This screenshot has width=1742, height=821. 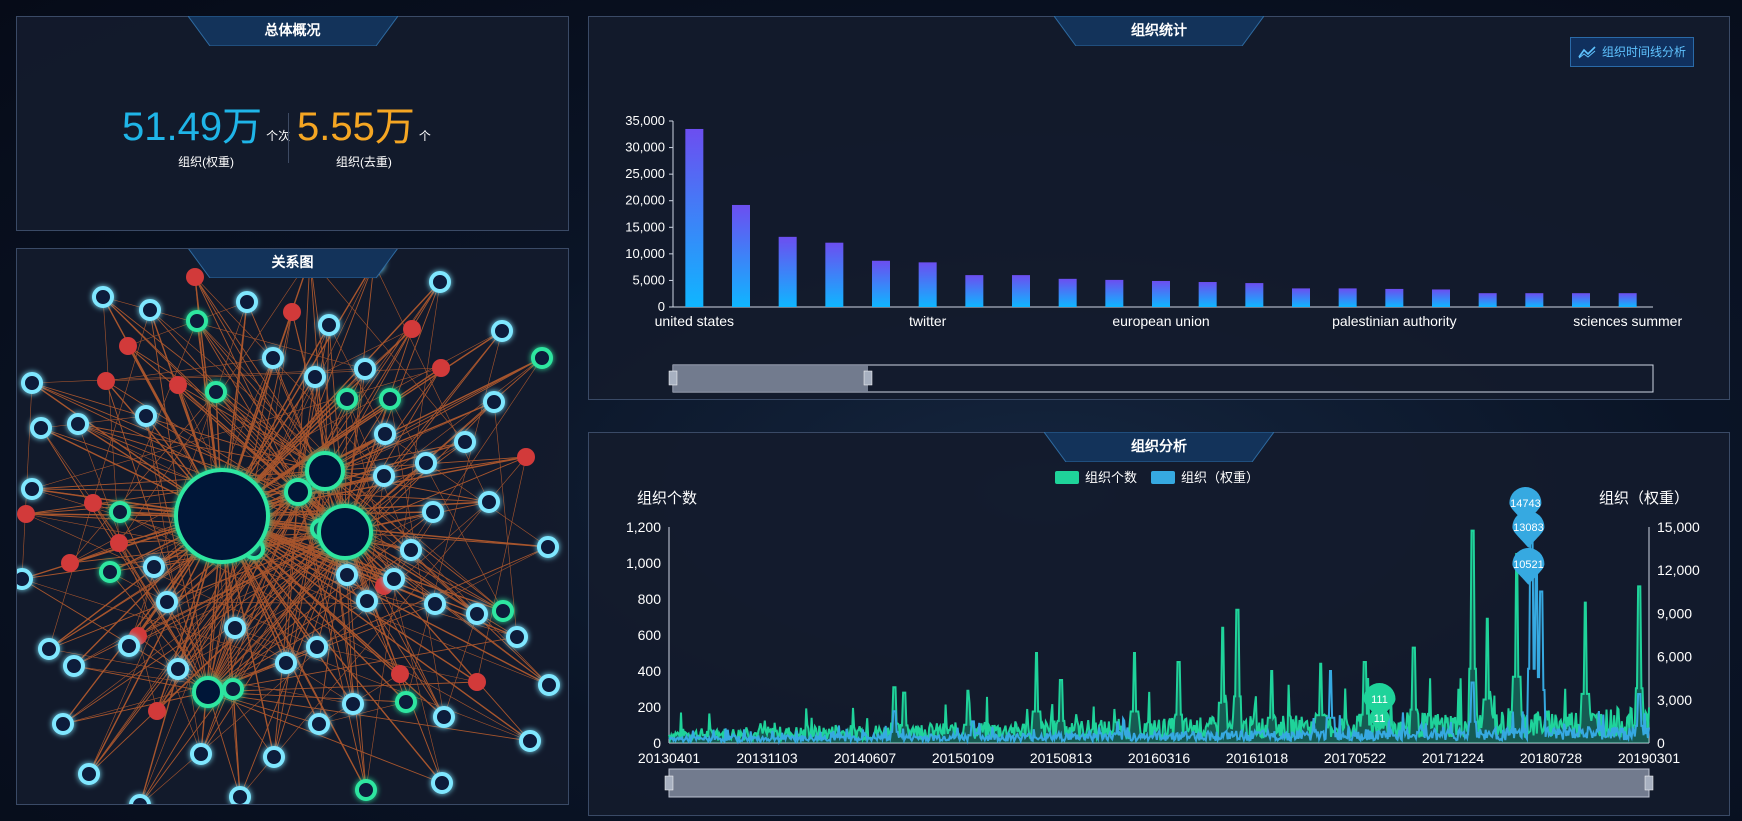 I want to click on weight-line, so click(x=1159, y=637).